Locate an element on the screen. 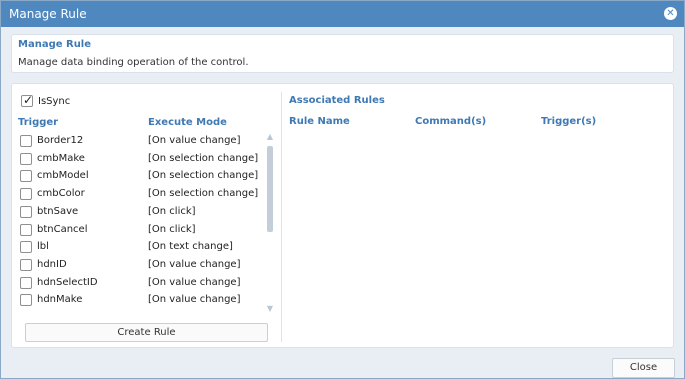  list-item: hdnSelectID [On value change] is located at coordinates (143, 283).